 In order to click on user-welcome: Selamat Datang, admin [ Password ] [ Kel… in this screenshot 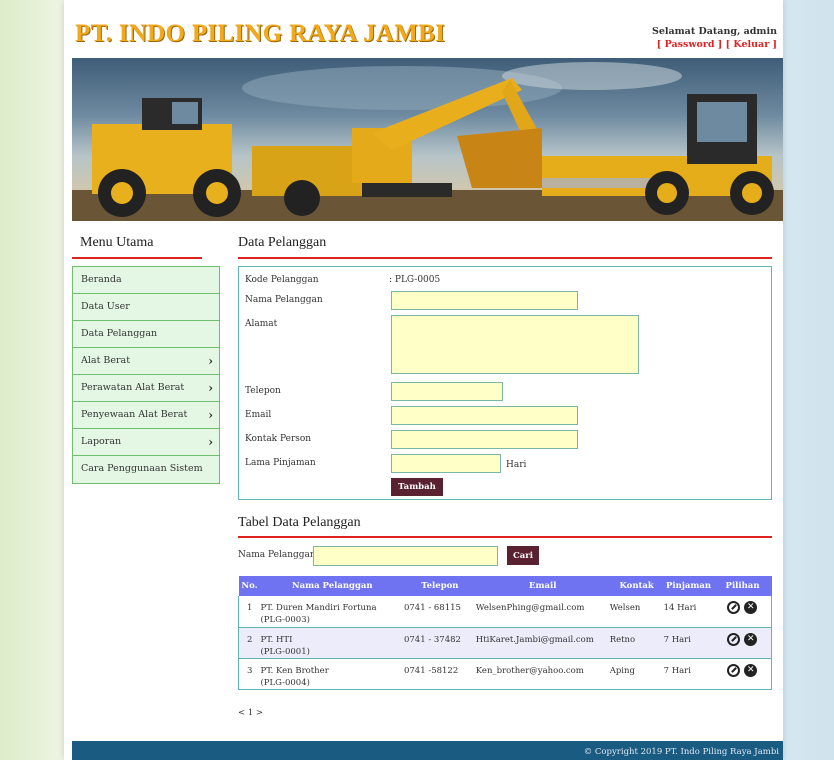, I will do `click(714, 38)`.